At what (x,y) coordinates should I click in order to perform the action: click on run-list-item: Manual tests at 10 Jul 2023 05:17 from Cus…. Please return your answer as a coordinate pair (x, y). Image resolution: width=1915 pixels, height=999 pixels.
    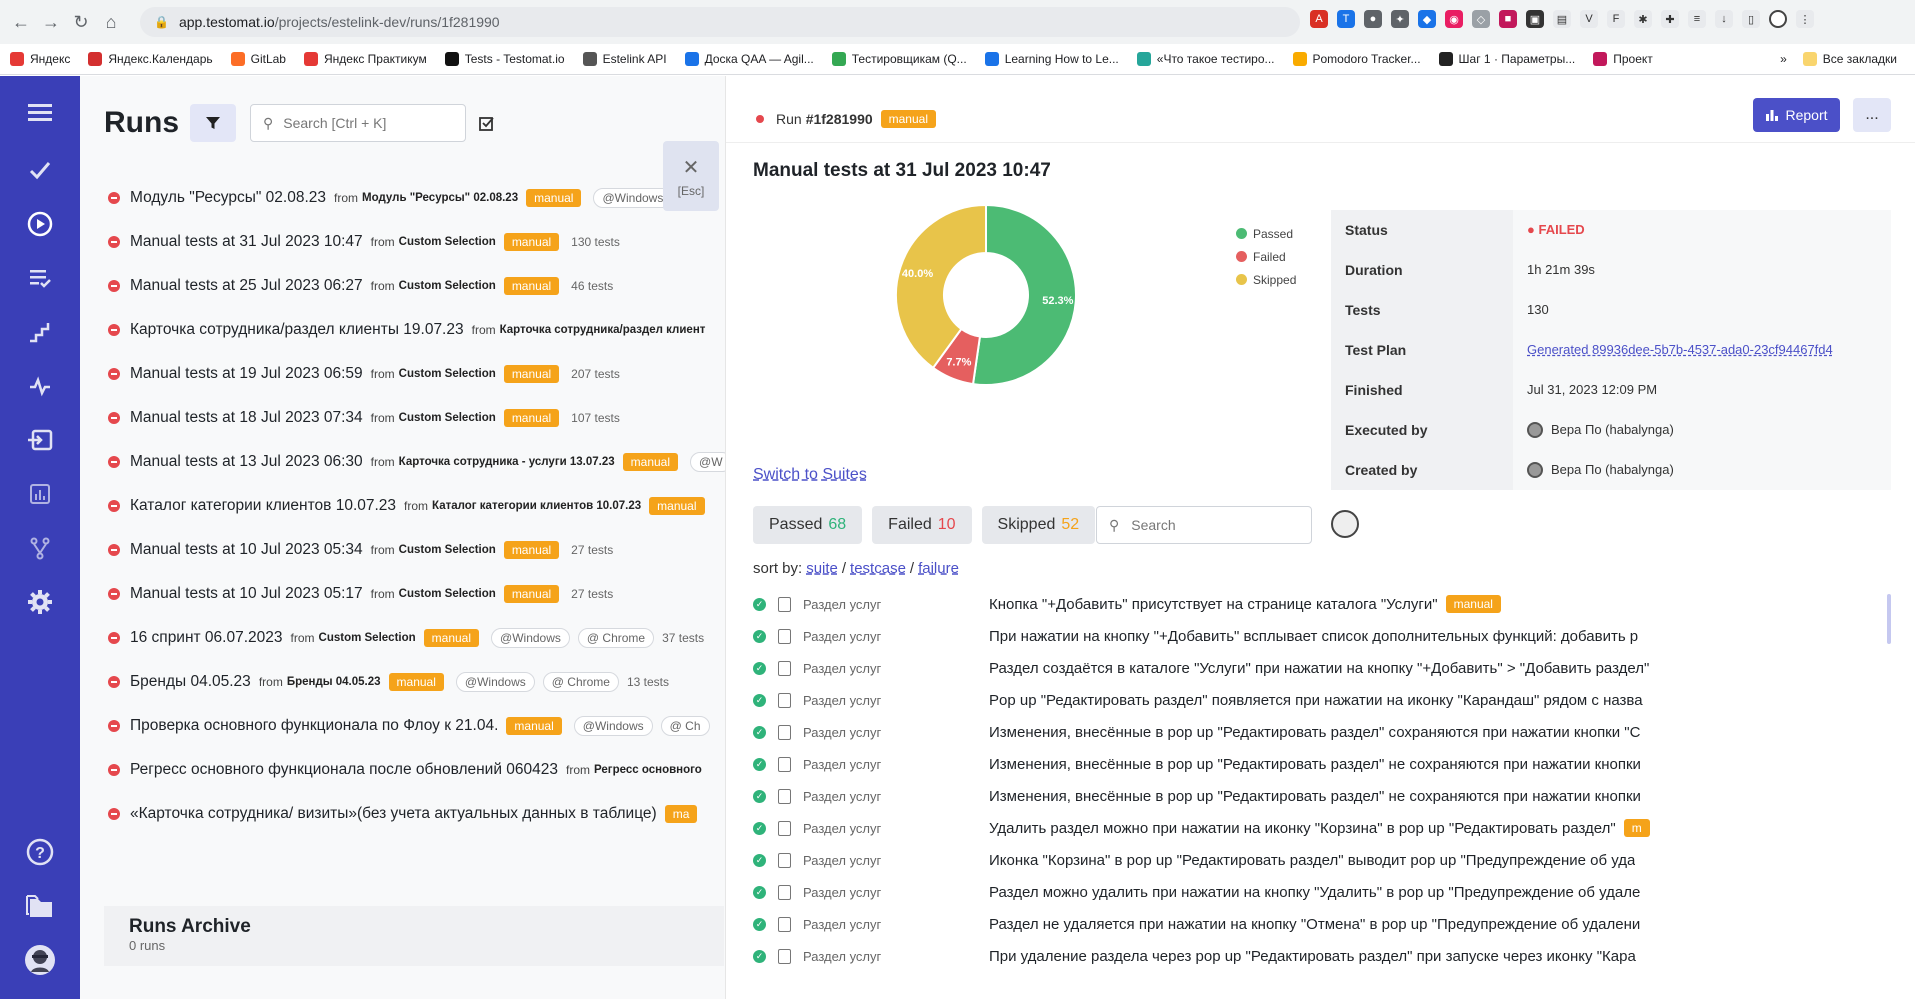
    Looking at the image, I should click on (416, 594).